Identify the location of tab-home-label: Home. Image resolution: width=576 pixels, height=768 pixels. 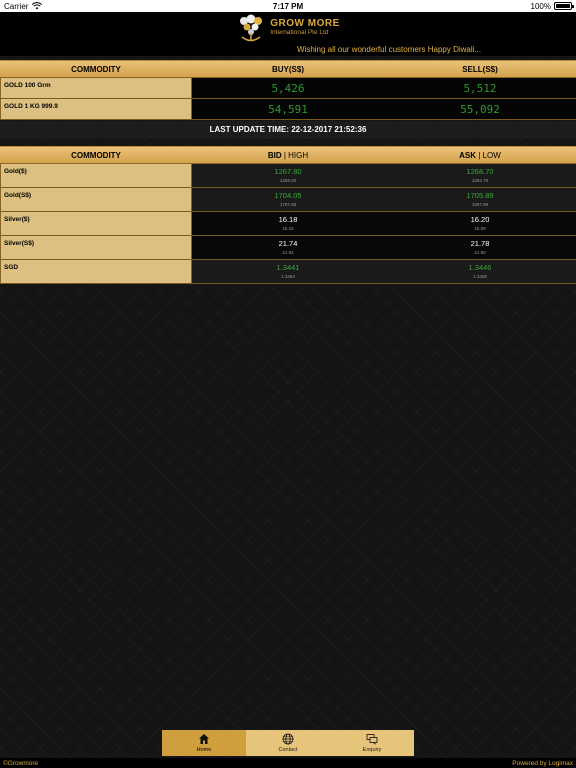
(204, 750).